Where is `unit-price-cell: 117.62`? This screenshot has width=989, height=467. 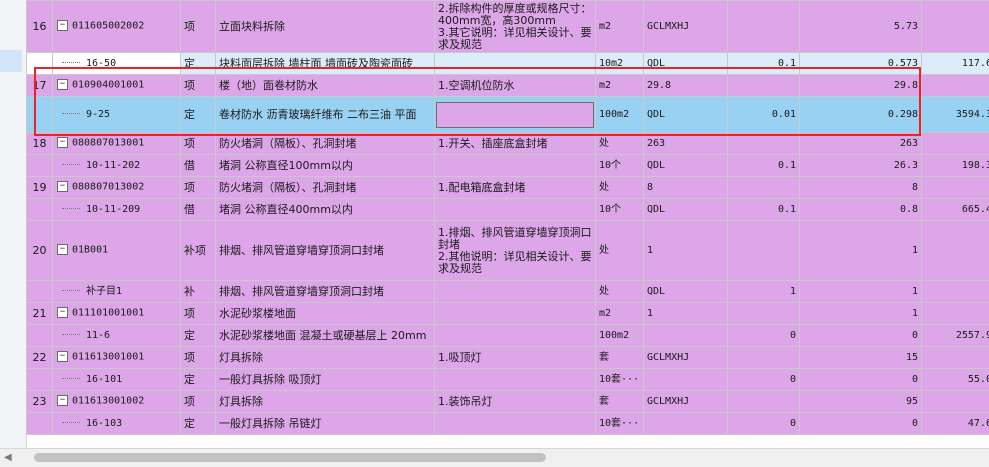
unit-price-cell: 117.62 is located at coordinates (955, 64).